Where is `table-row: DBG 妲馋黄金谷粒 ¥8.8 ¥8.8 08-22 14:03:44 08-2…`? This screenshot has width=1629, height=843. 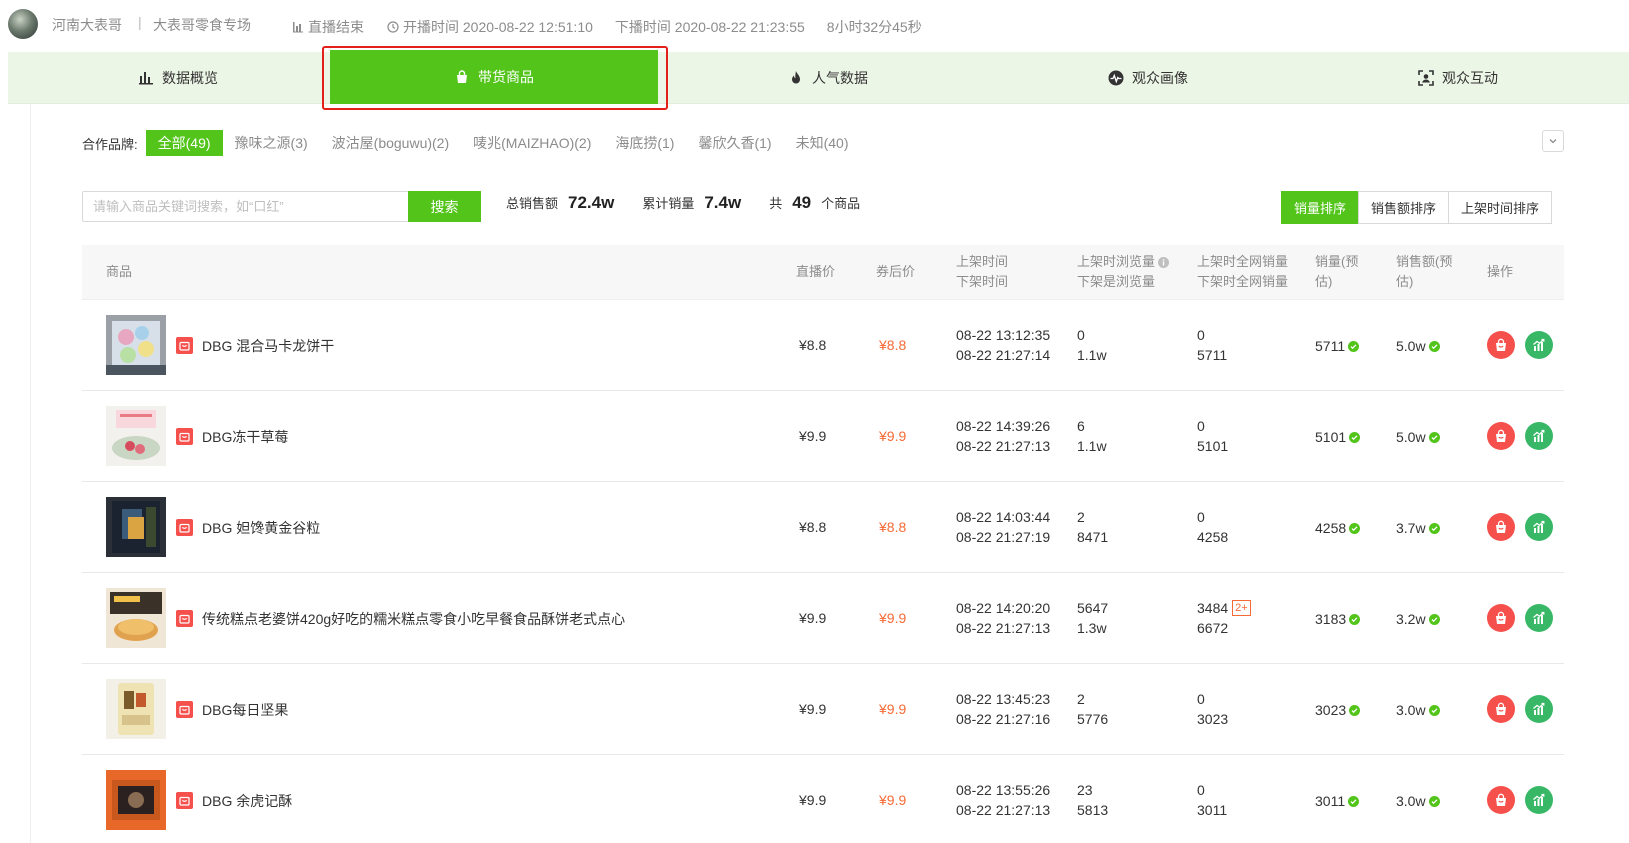
table-row: DBG 妲馋黄金谷粒 ¥8.8 ¥8.8 08-22 14:03:44 08-2… is located at coordinates (823, 527).